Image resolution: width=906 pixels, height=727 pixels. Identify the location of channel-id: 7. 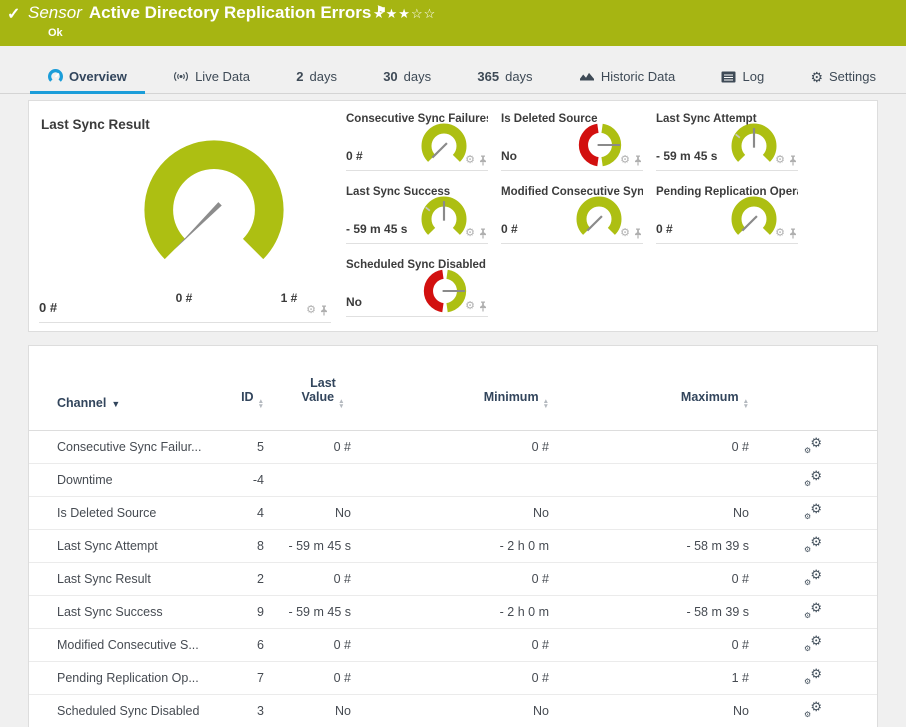
(241, 677).